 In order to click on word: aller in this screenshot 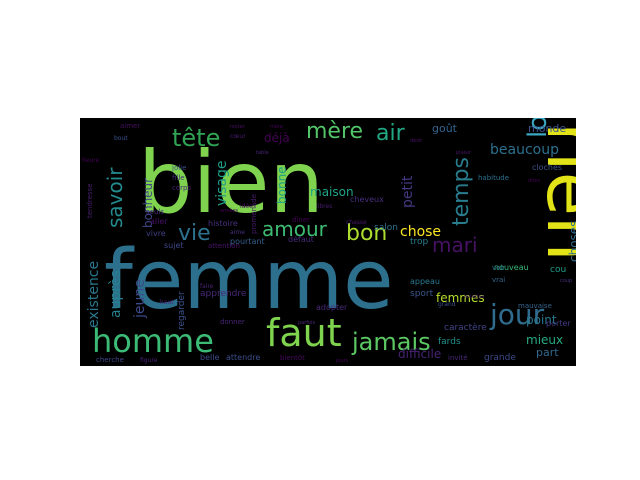, I will do `click(159, 221)`.